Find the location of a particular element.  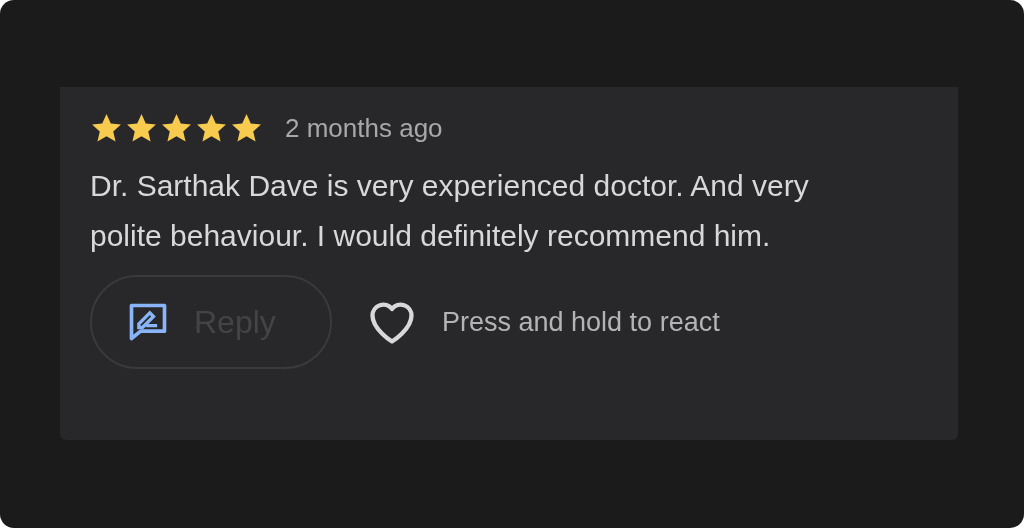

review-text: Dr. Sarthak Dave is very experienced doctor. And very polite behaviour. I would definitely recommend him. is located at coordinates (450, 211).